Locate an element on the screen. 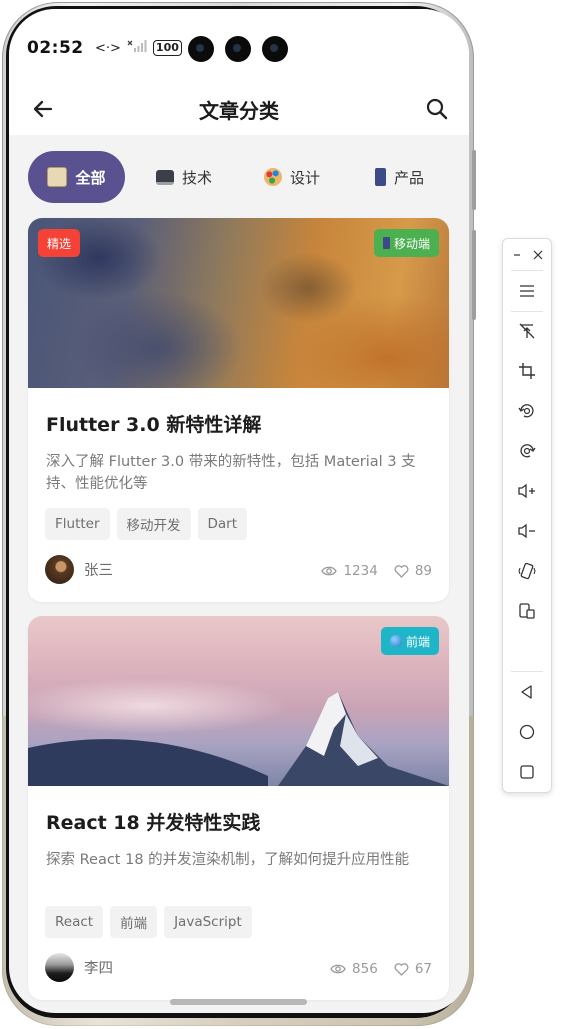  author-name: 李四 is located at coordinates (98, 969).